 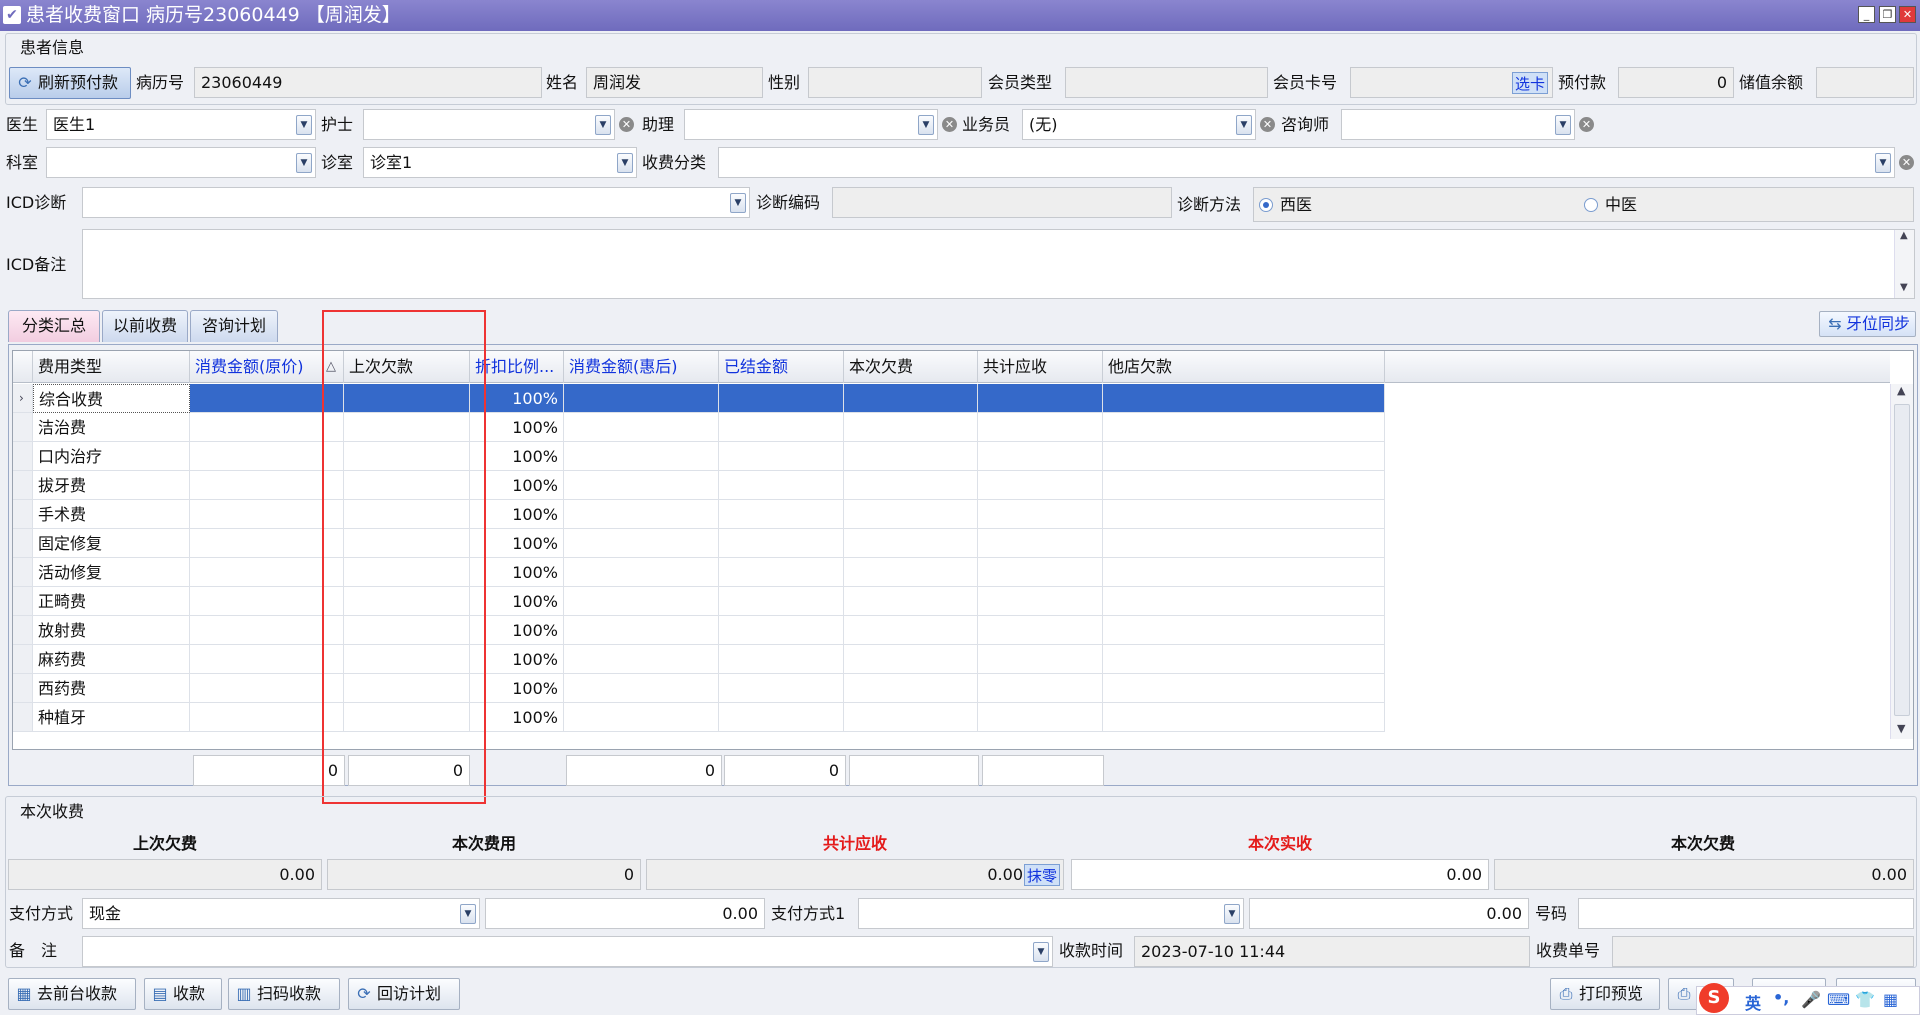 I want to click on fee-class-select: ▼, so click(x=1306, y=162).